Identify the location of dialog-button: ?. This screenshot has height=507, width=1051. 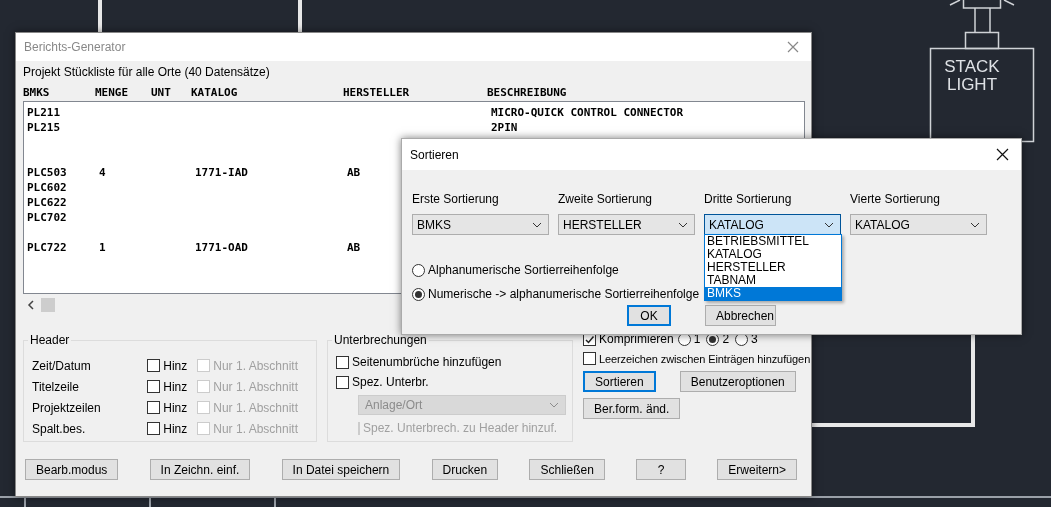
(661, 469).